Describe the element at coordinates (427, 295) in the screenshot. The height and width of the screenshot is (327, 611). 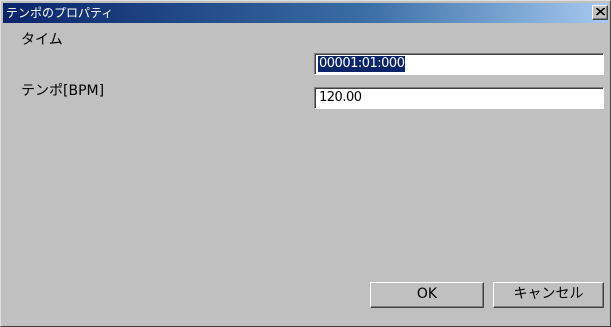
I see `ok-button: OK` at that location.